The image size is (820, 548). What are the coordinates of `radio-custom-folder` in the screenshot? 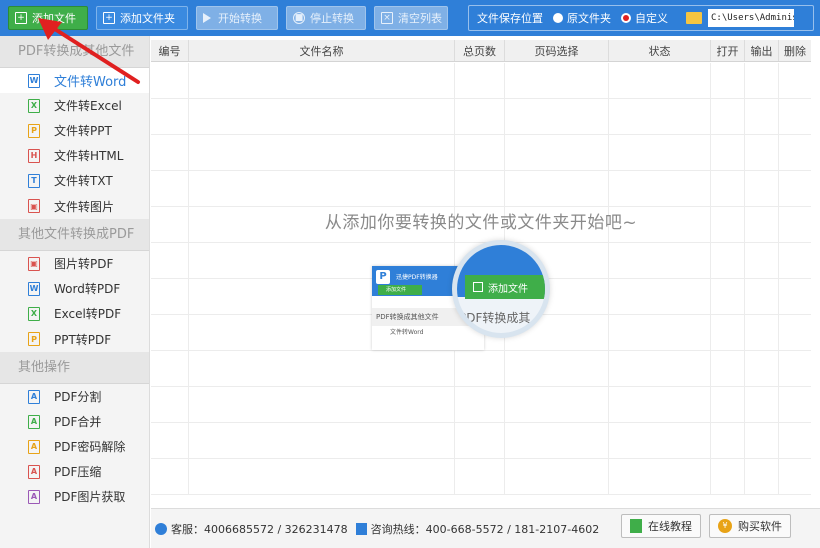 It's located at (626, 18).